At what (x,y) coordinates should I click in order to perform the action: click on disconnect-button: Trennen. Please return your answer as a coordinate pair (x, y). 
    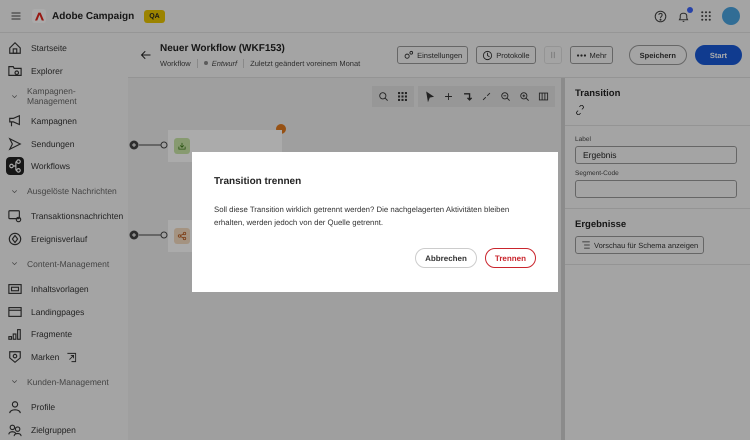
    Looking at the image, I should click on (510, 258).